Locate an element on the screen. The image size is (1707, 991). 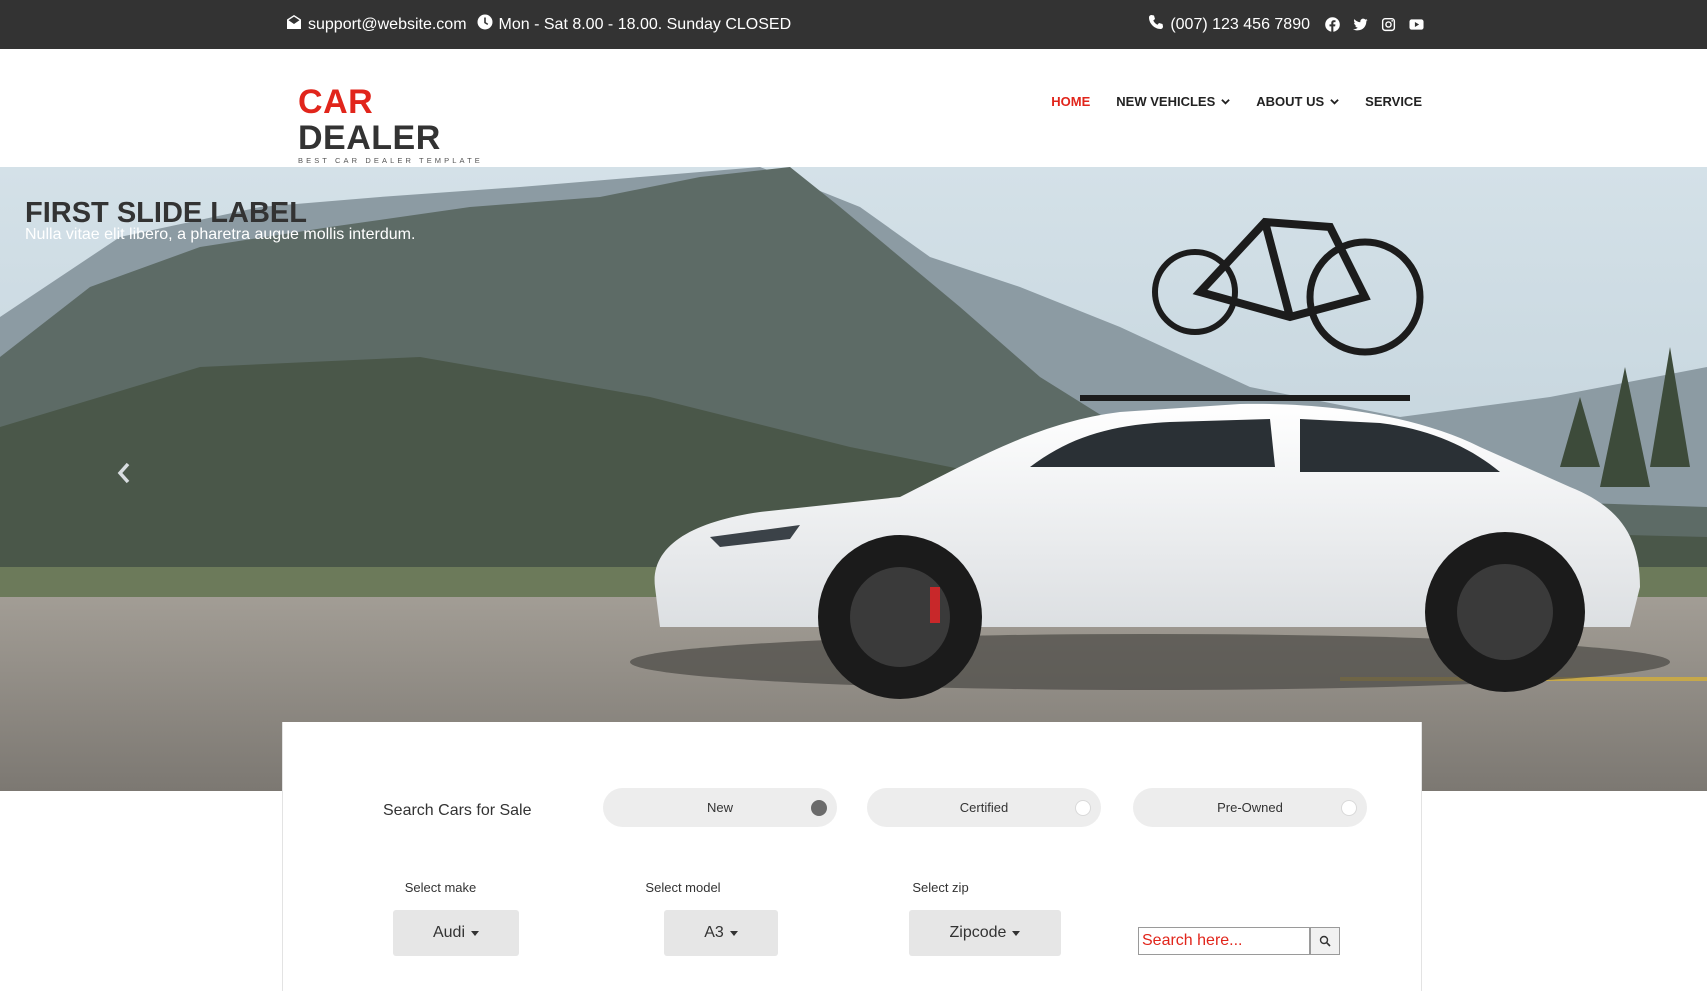
logo: CAR DEALER BEST CAR DEALER TEMPLATE is located at coordinates (403, 124).